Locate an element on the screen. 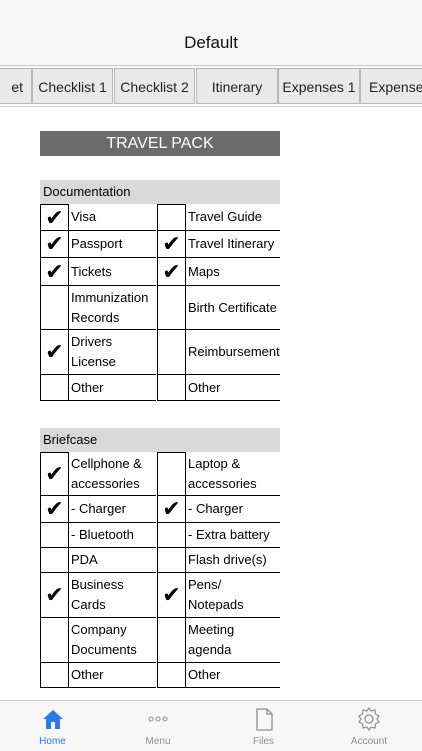 The height and width of the screenshot is (751, 422). tabbar-item-menu: Menu is located at coordinates (158, 726).